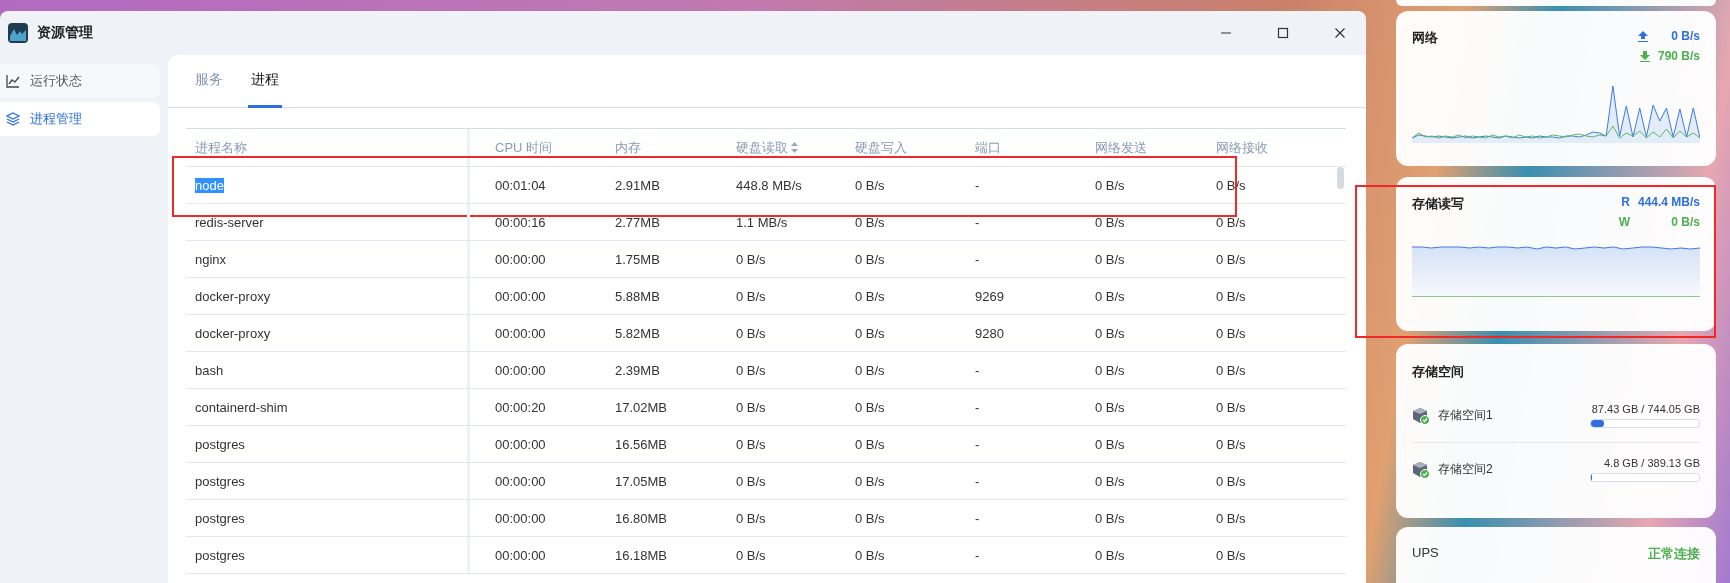  Describe the element at coordinates (1425, 552) in the screenshot. I see `card-title: UPS` at that location.